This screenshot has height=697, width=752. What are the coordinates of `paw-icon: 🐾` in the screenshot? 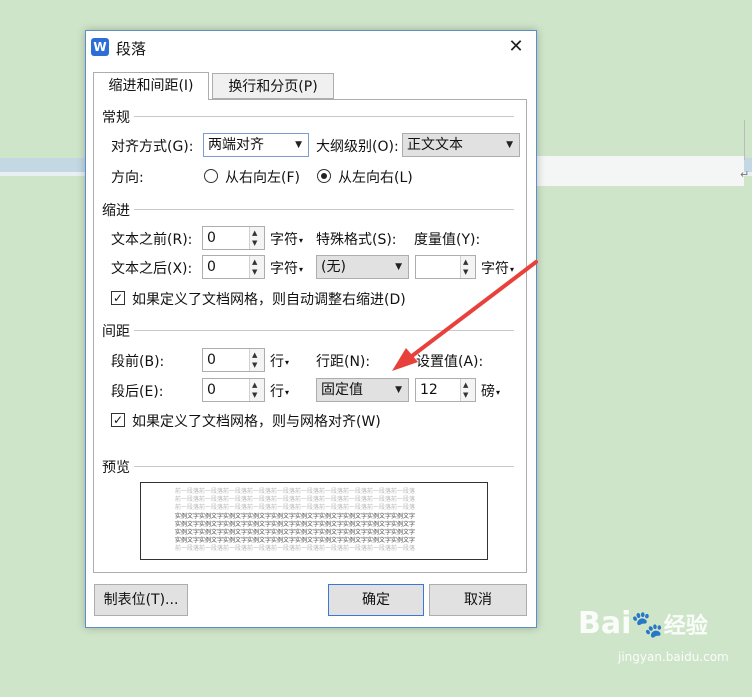 It's located at (647, 625).